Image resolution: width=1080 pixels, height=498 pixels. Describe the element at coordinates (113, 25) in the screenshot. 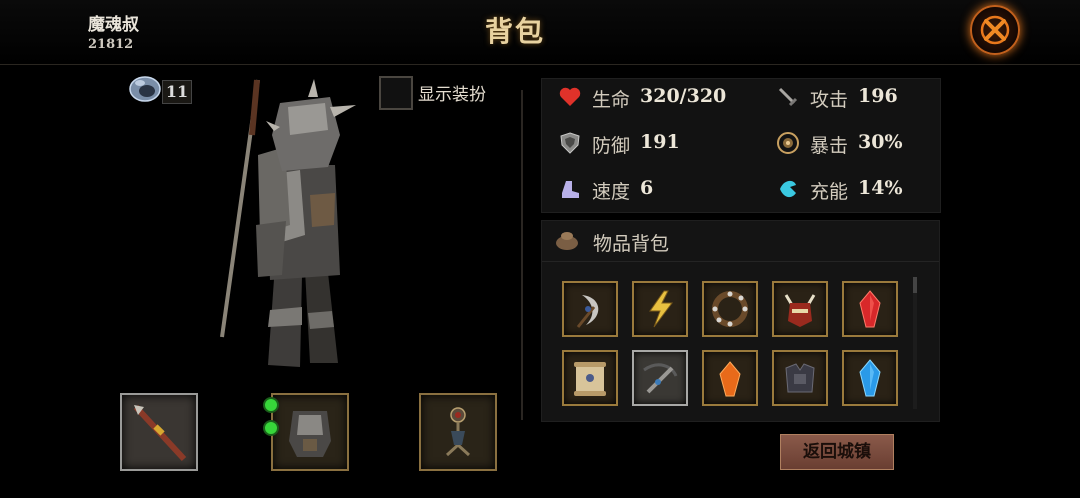

I see `player-name: 魔魂叔` at that location.